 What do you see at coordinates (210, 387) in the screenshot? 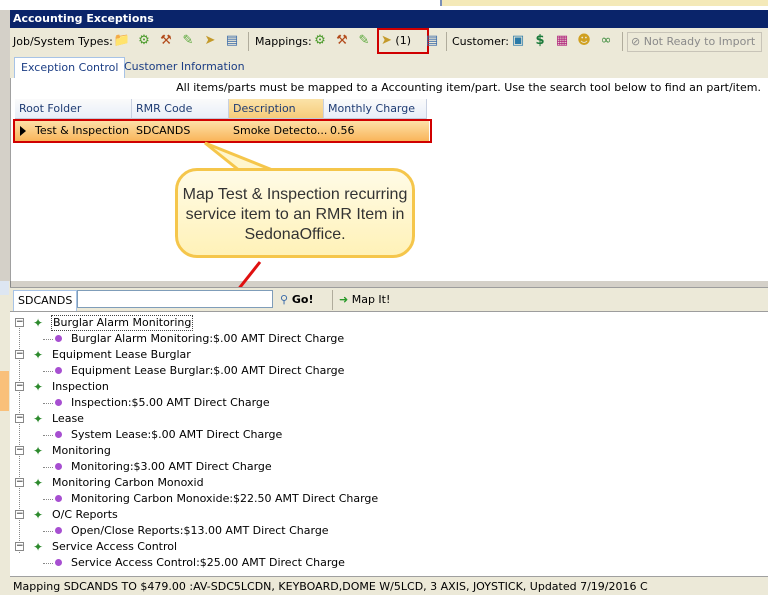
I see `tree-category-inspection: − ✦ Inspection` at bounding box center [210, 387].